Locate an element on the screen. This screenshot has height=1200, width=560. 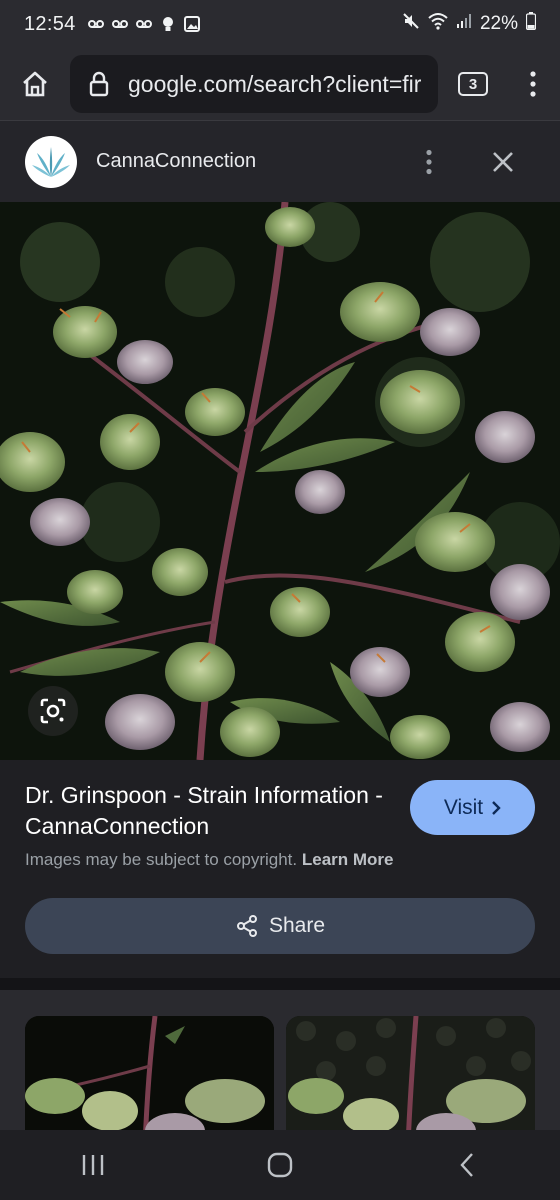
visit-label: Visit is located at coordinates (463, 807).